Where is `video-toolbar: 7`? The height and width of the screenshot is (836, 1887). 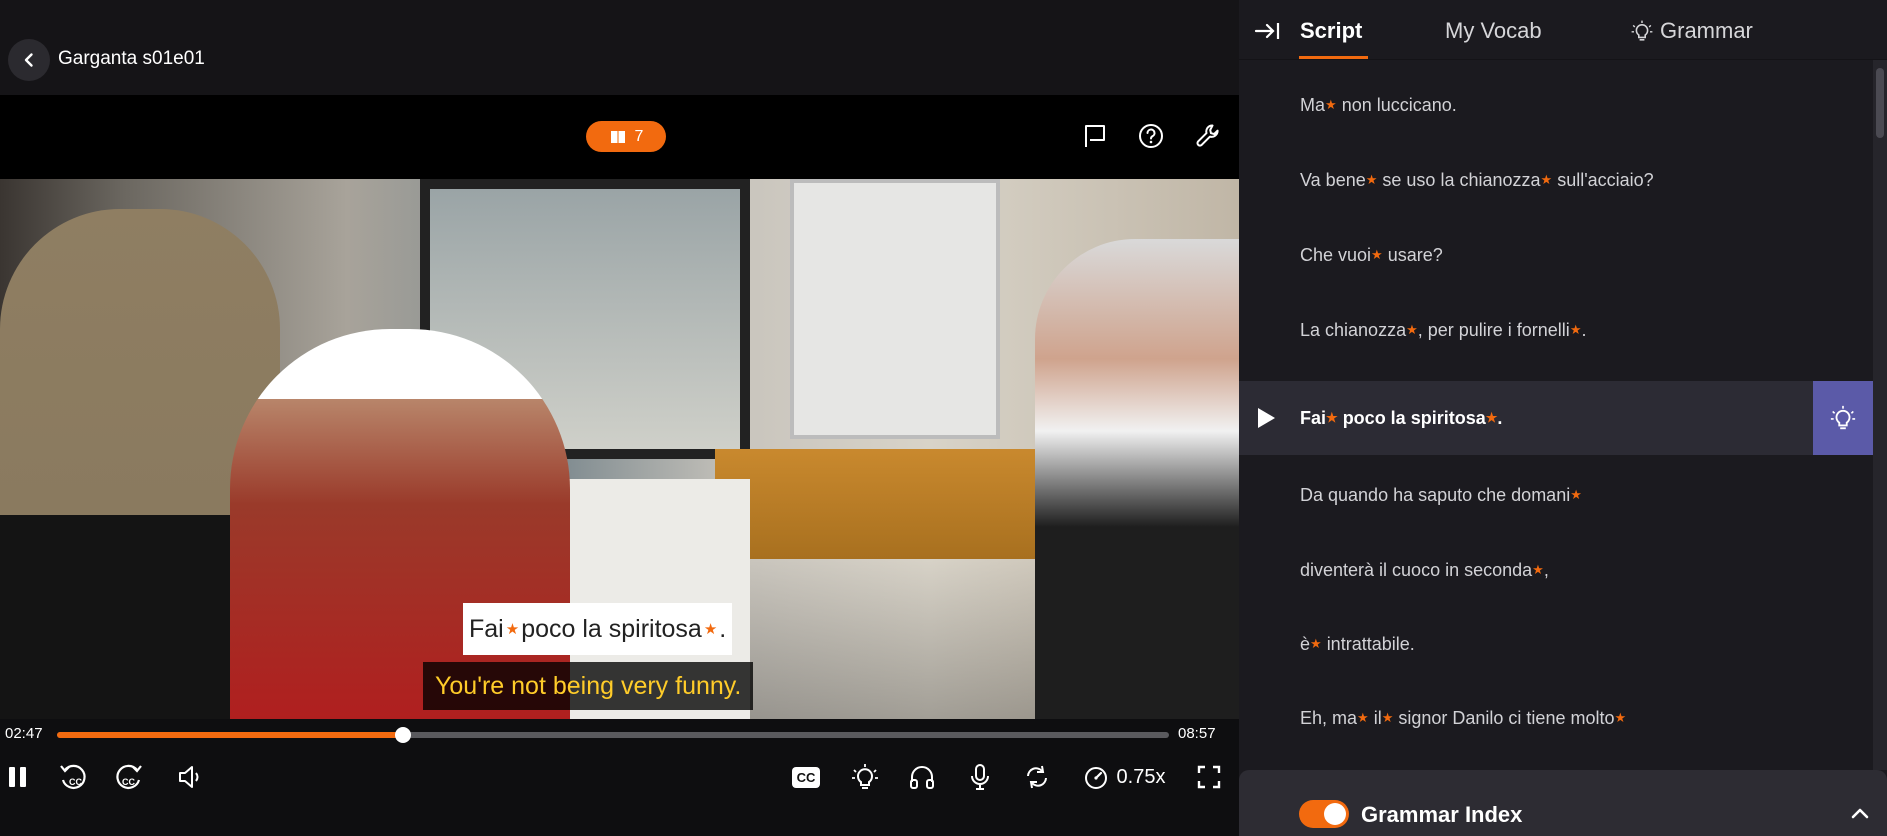 video-toolbar: 7 is located at coordinates (619, 137).